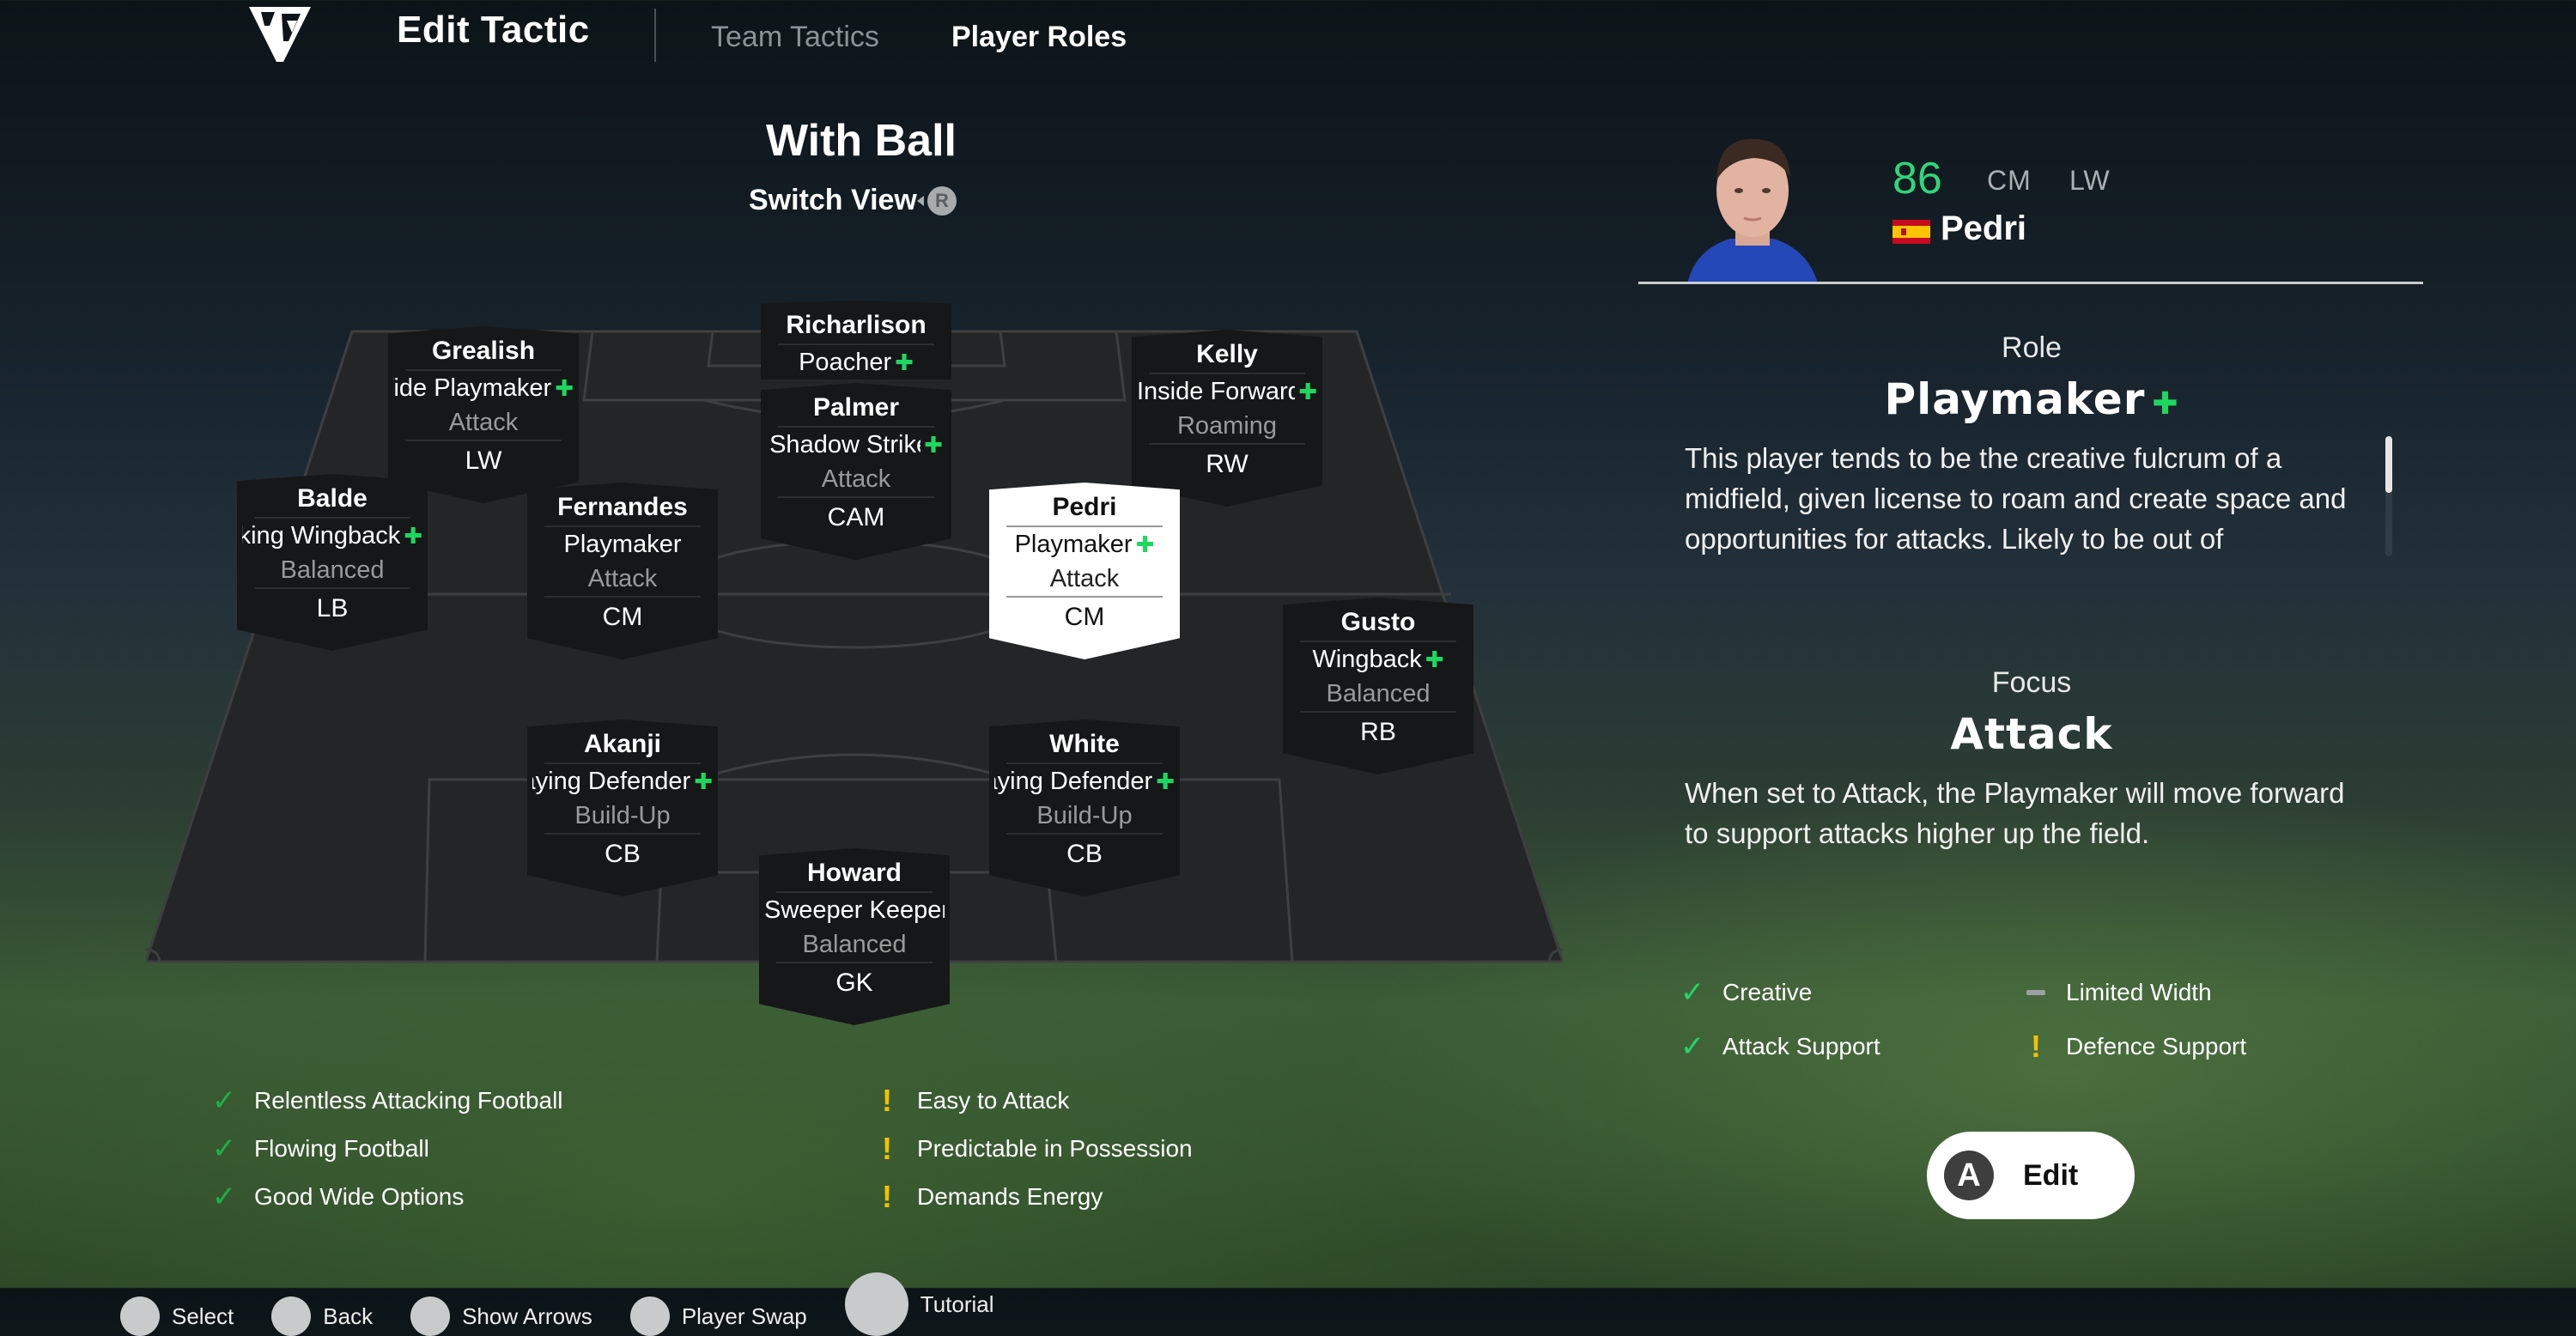 Image resolution: width=2576 pixels, height=1336 pixels. I want to click on footer-show-arrows: Show Arrows, so click(501, 1316).